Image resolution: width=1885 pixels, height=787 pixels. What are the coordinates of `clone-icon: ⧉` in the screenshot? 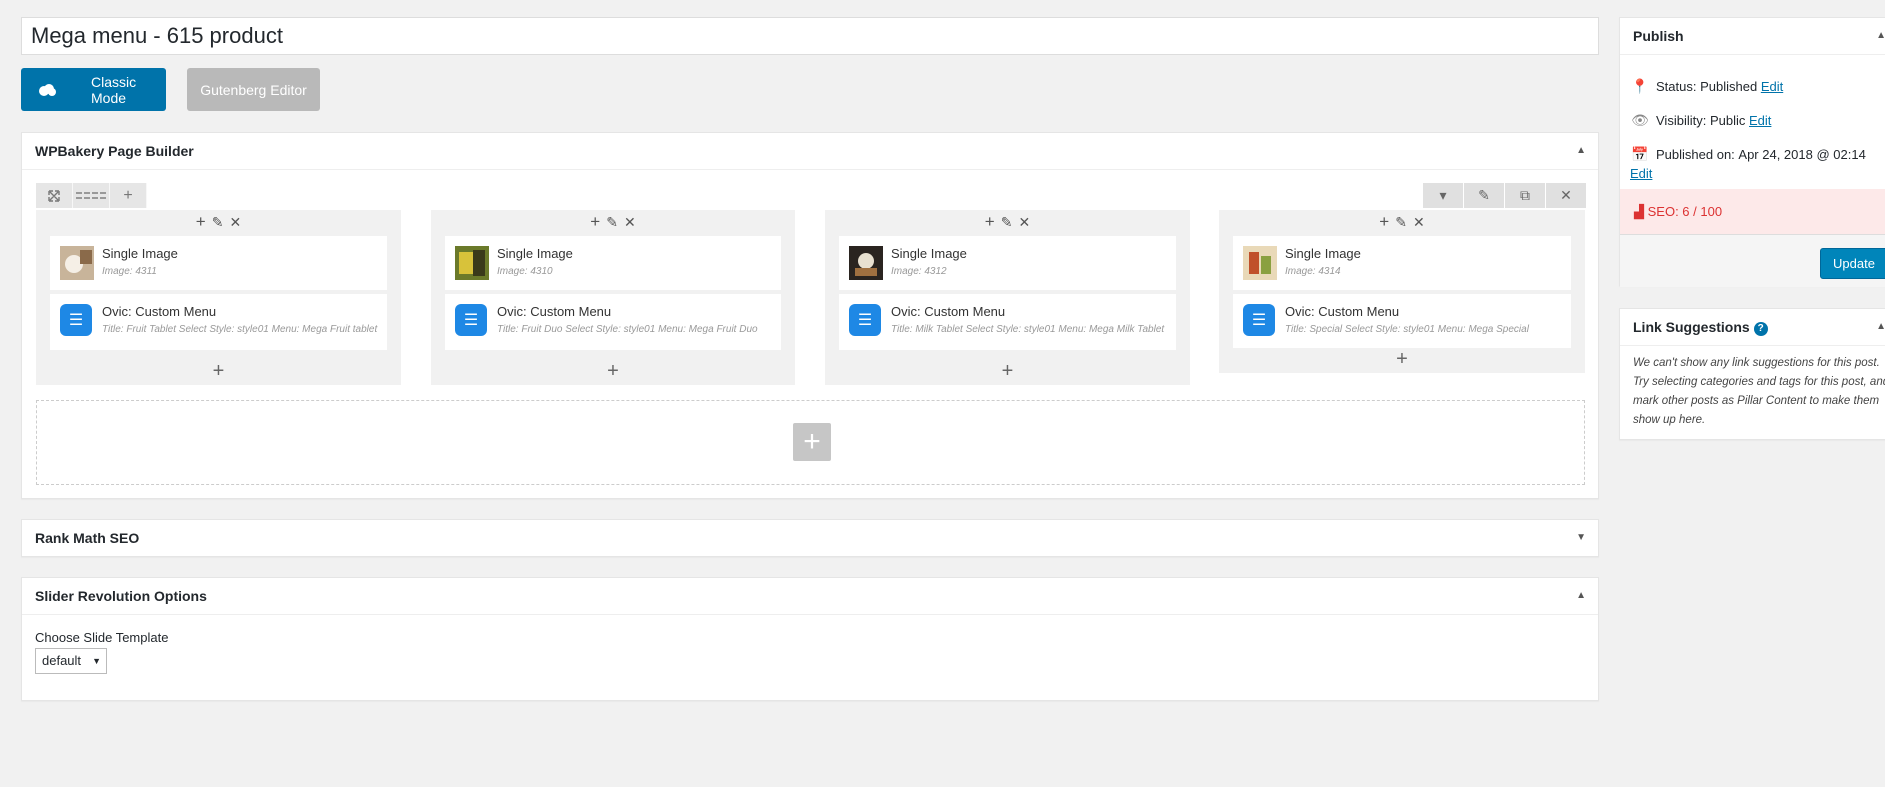 It's located at (1525, 195).